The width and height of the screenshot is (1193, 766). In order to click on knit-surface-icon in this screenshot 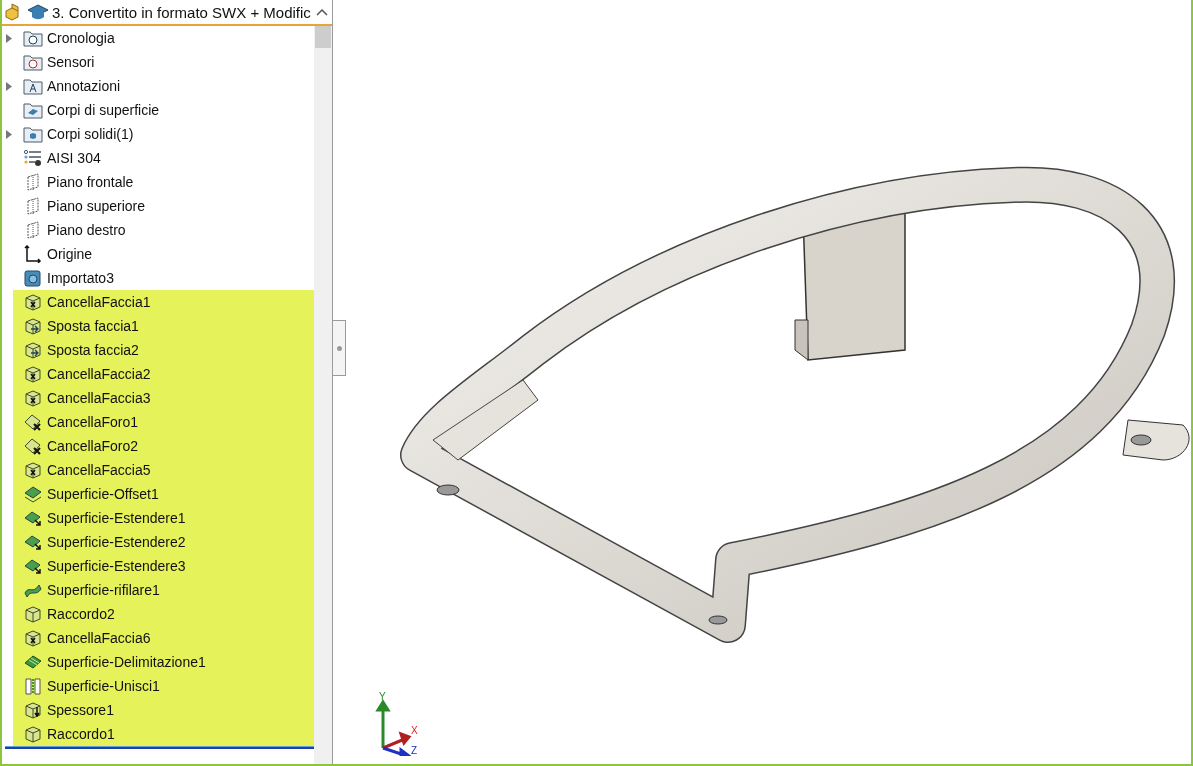, I will do `click(33, 686)`.